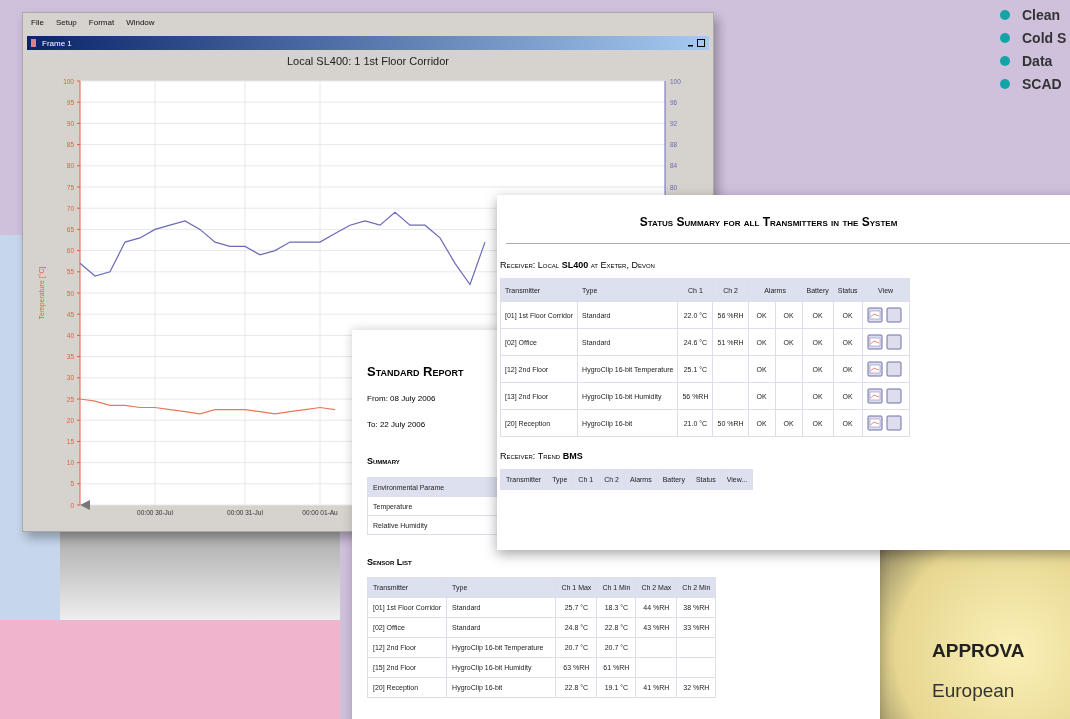  Describe the element at coordinates (33, 43) in the screenshot. I see `window-icon` at that location.